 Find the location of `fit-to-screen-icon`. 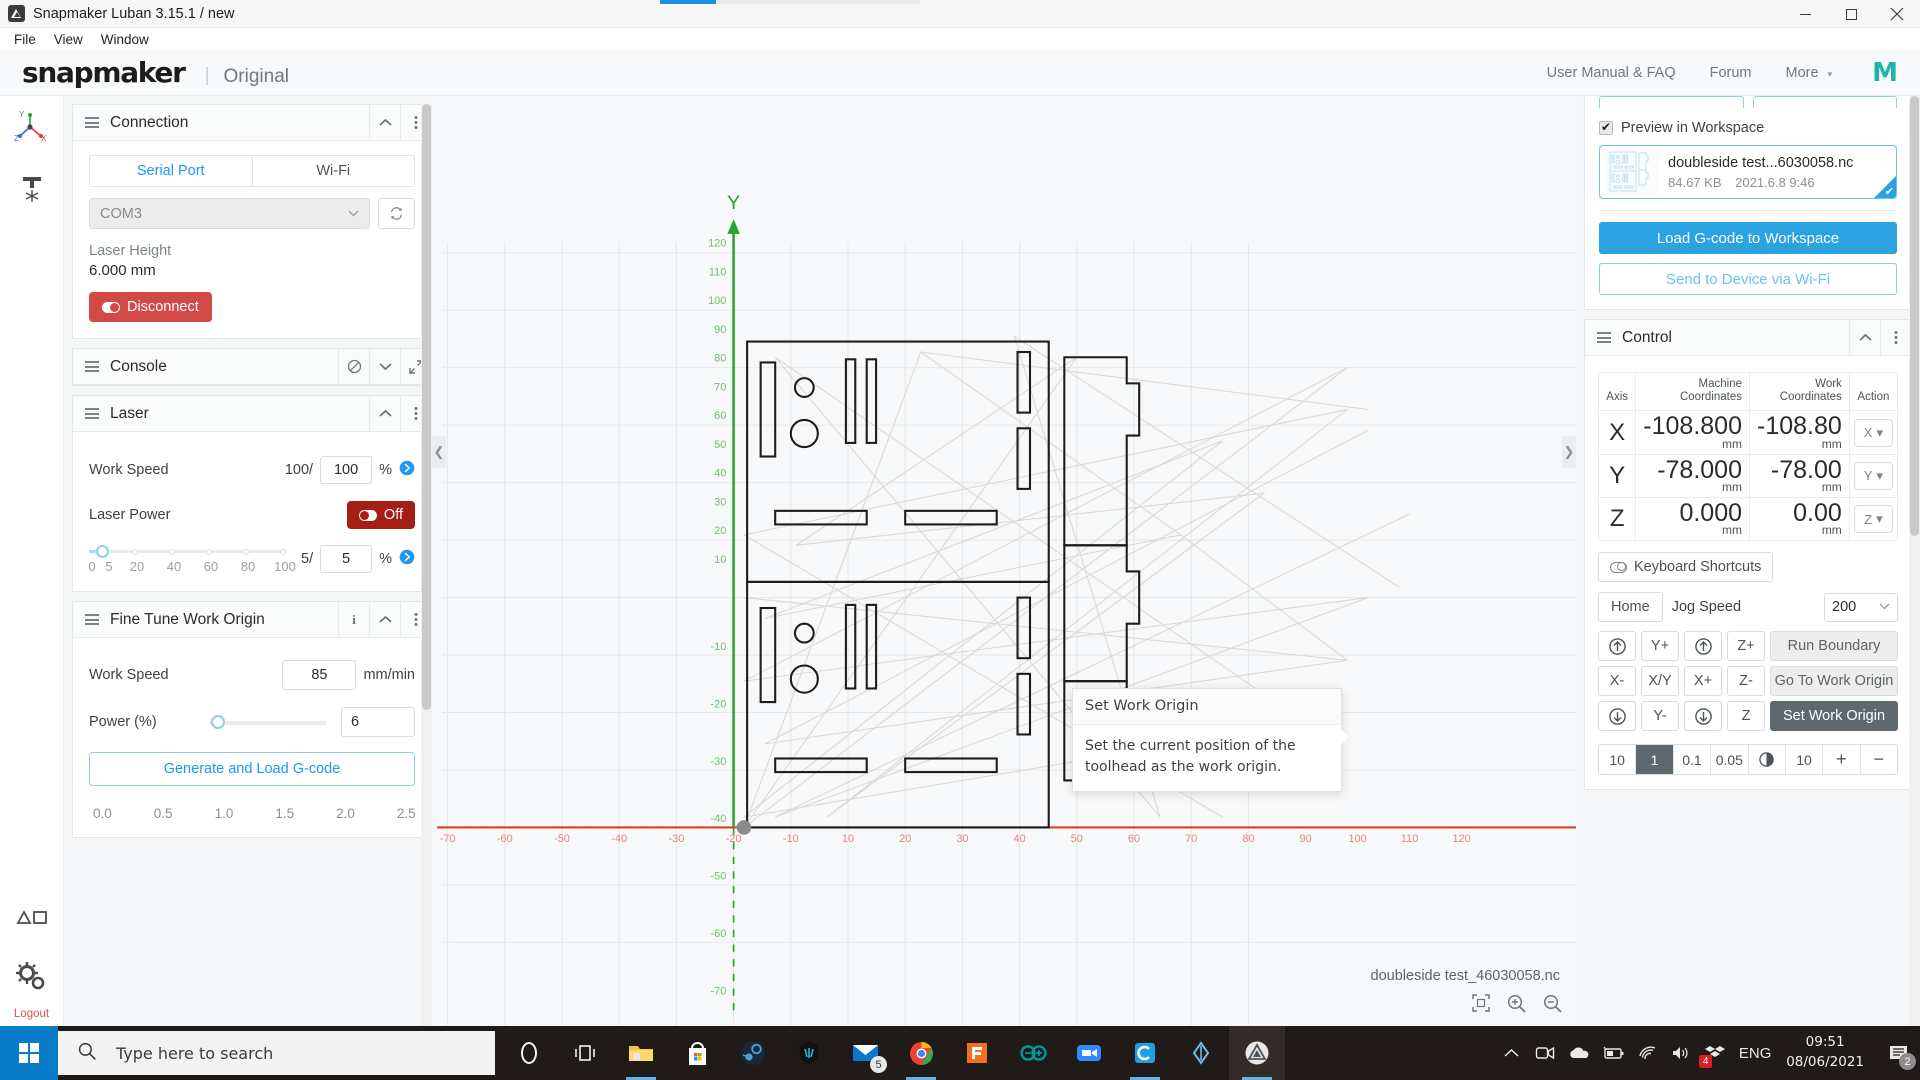

fit-to-screen-icon is located at coordinates (1481, 1006).